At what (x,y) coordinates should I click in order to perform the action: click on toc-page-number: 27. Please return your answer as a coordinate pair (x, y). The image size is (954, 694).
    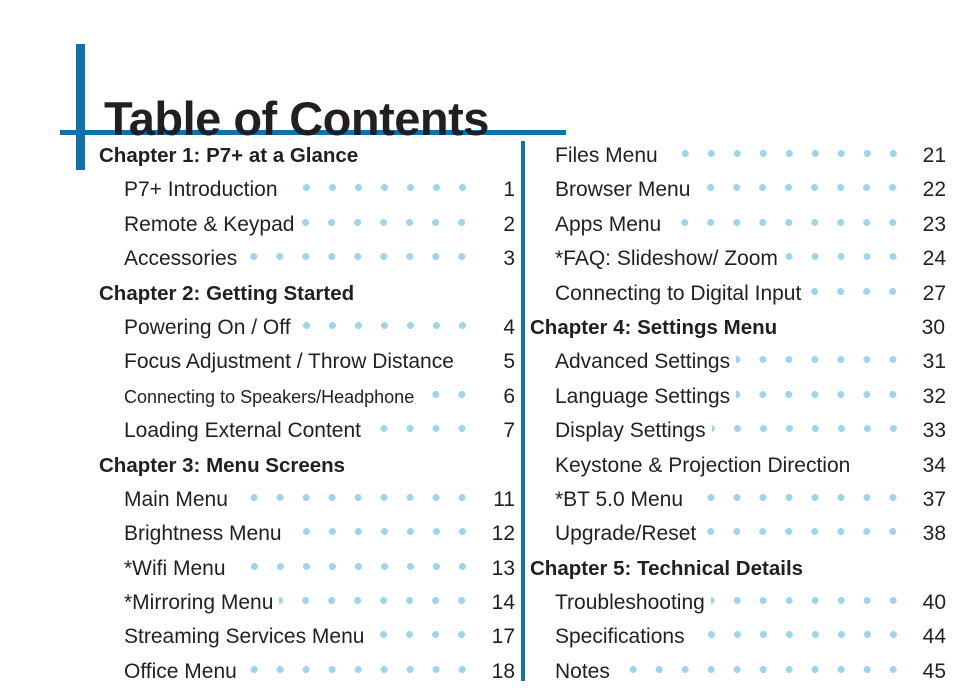
    Looking at the image, I should click on (934, 293).